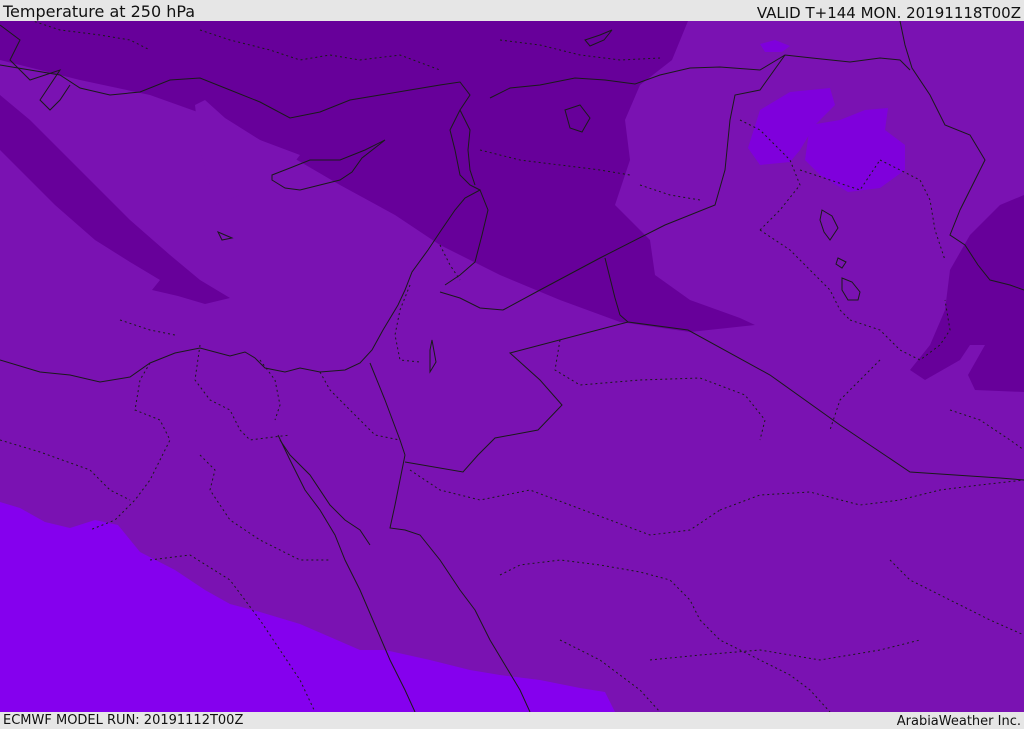  Describe the element at coordinates (958, 721) in the screenshot. I see `credit: ArabiaWeather Inc.` at that location.